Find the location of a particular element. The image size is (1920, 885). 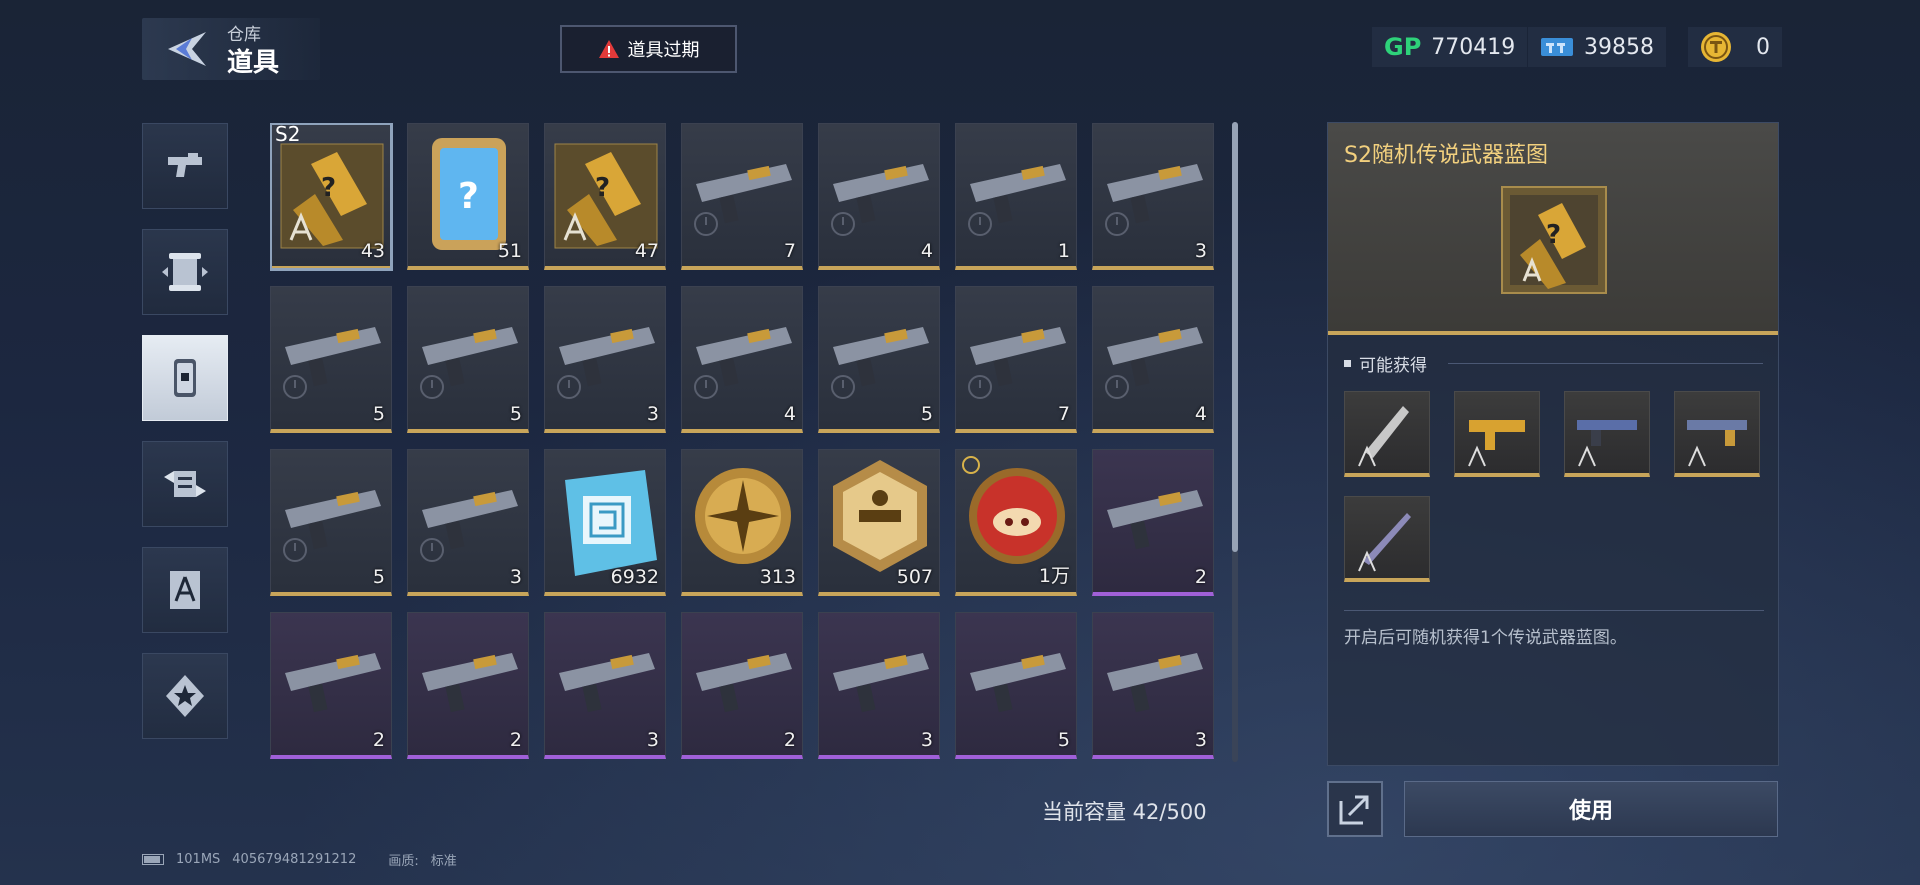

tab-favorites is located at coordinates (185, 696).